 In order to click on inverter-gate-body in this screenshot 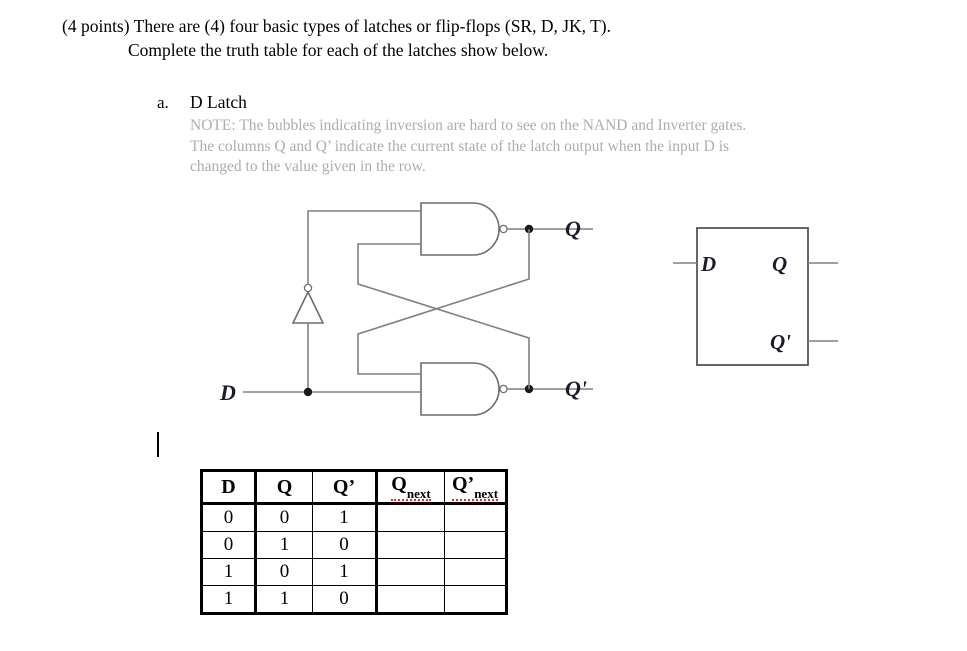, I will do `click(308, 307)`.